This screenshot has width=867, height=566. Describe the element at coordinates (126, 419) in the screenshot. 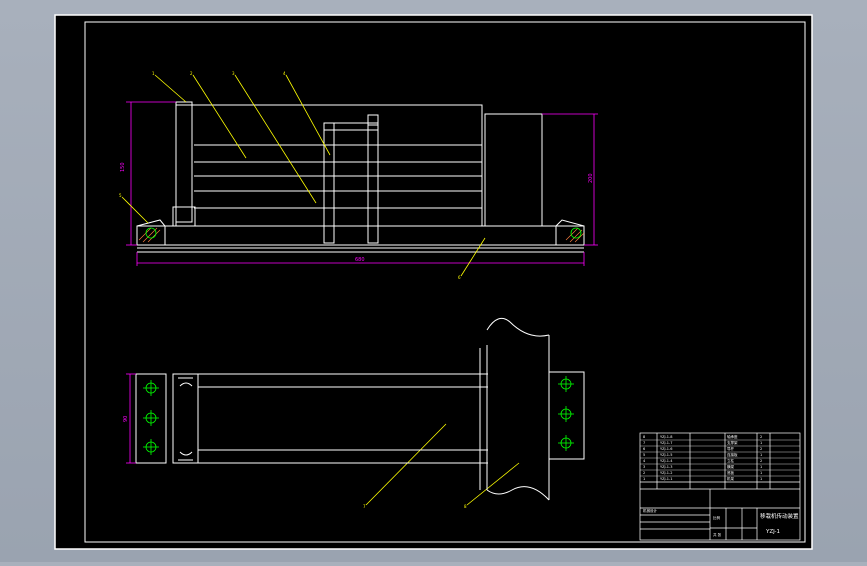

I see `dim-plan-height: 90` at that location.